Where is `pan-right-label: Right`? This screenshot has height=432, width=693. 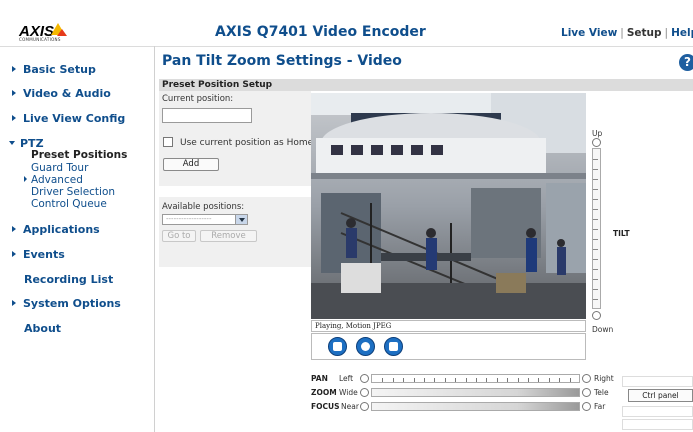 pan-right-label: Right is located at coordinates (604, 378).